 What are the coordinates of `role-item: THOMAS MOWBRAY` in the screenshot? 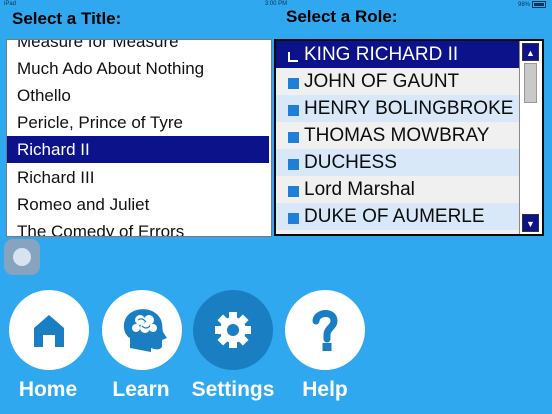 It's located at (398, 135).